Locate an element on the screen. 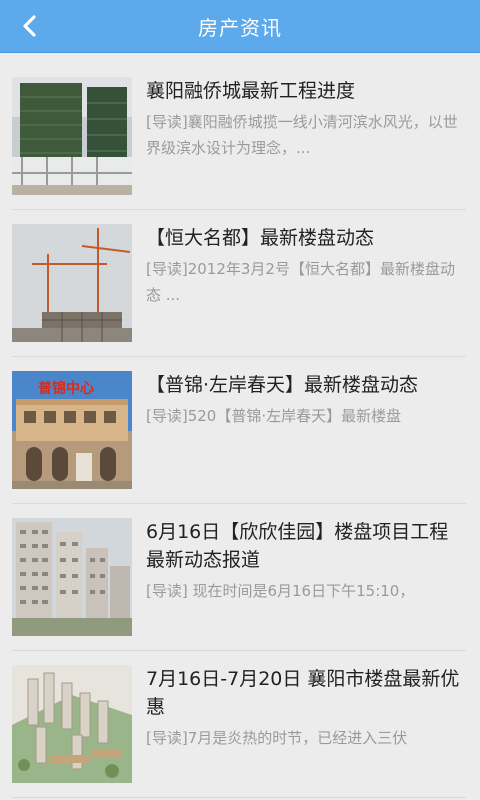 This screenshot has height=800, width=480. news-title: 6月16日【欣欣佳园】楼盘项目工程最新动态报道 is located at coordinates (297, 546).